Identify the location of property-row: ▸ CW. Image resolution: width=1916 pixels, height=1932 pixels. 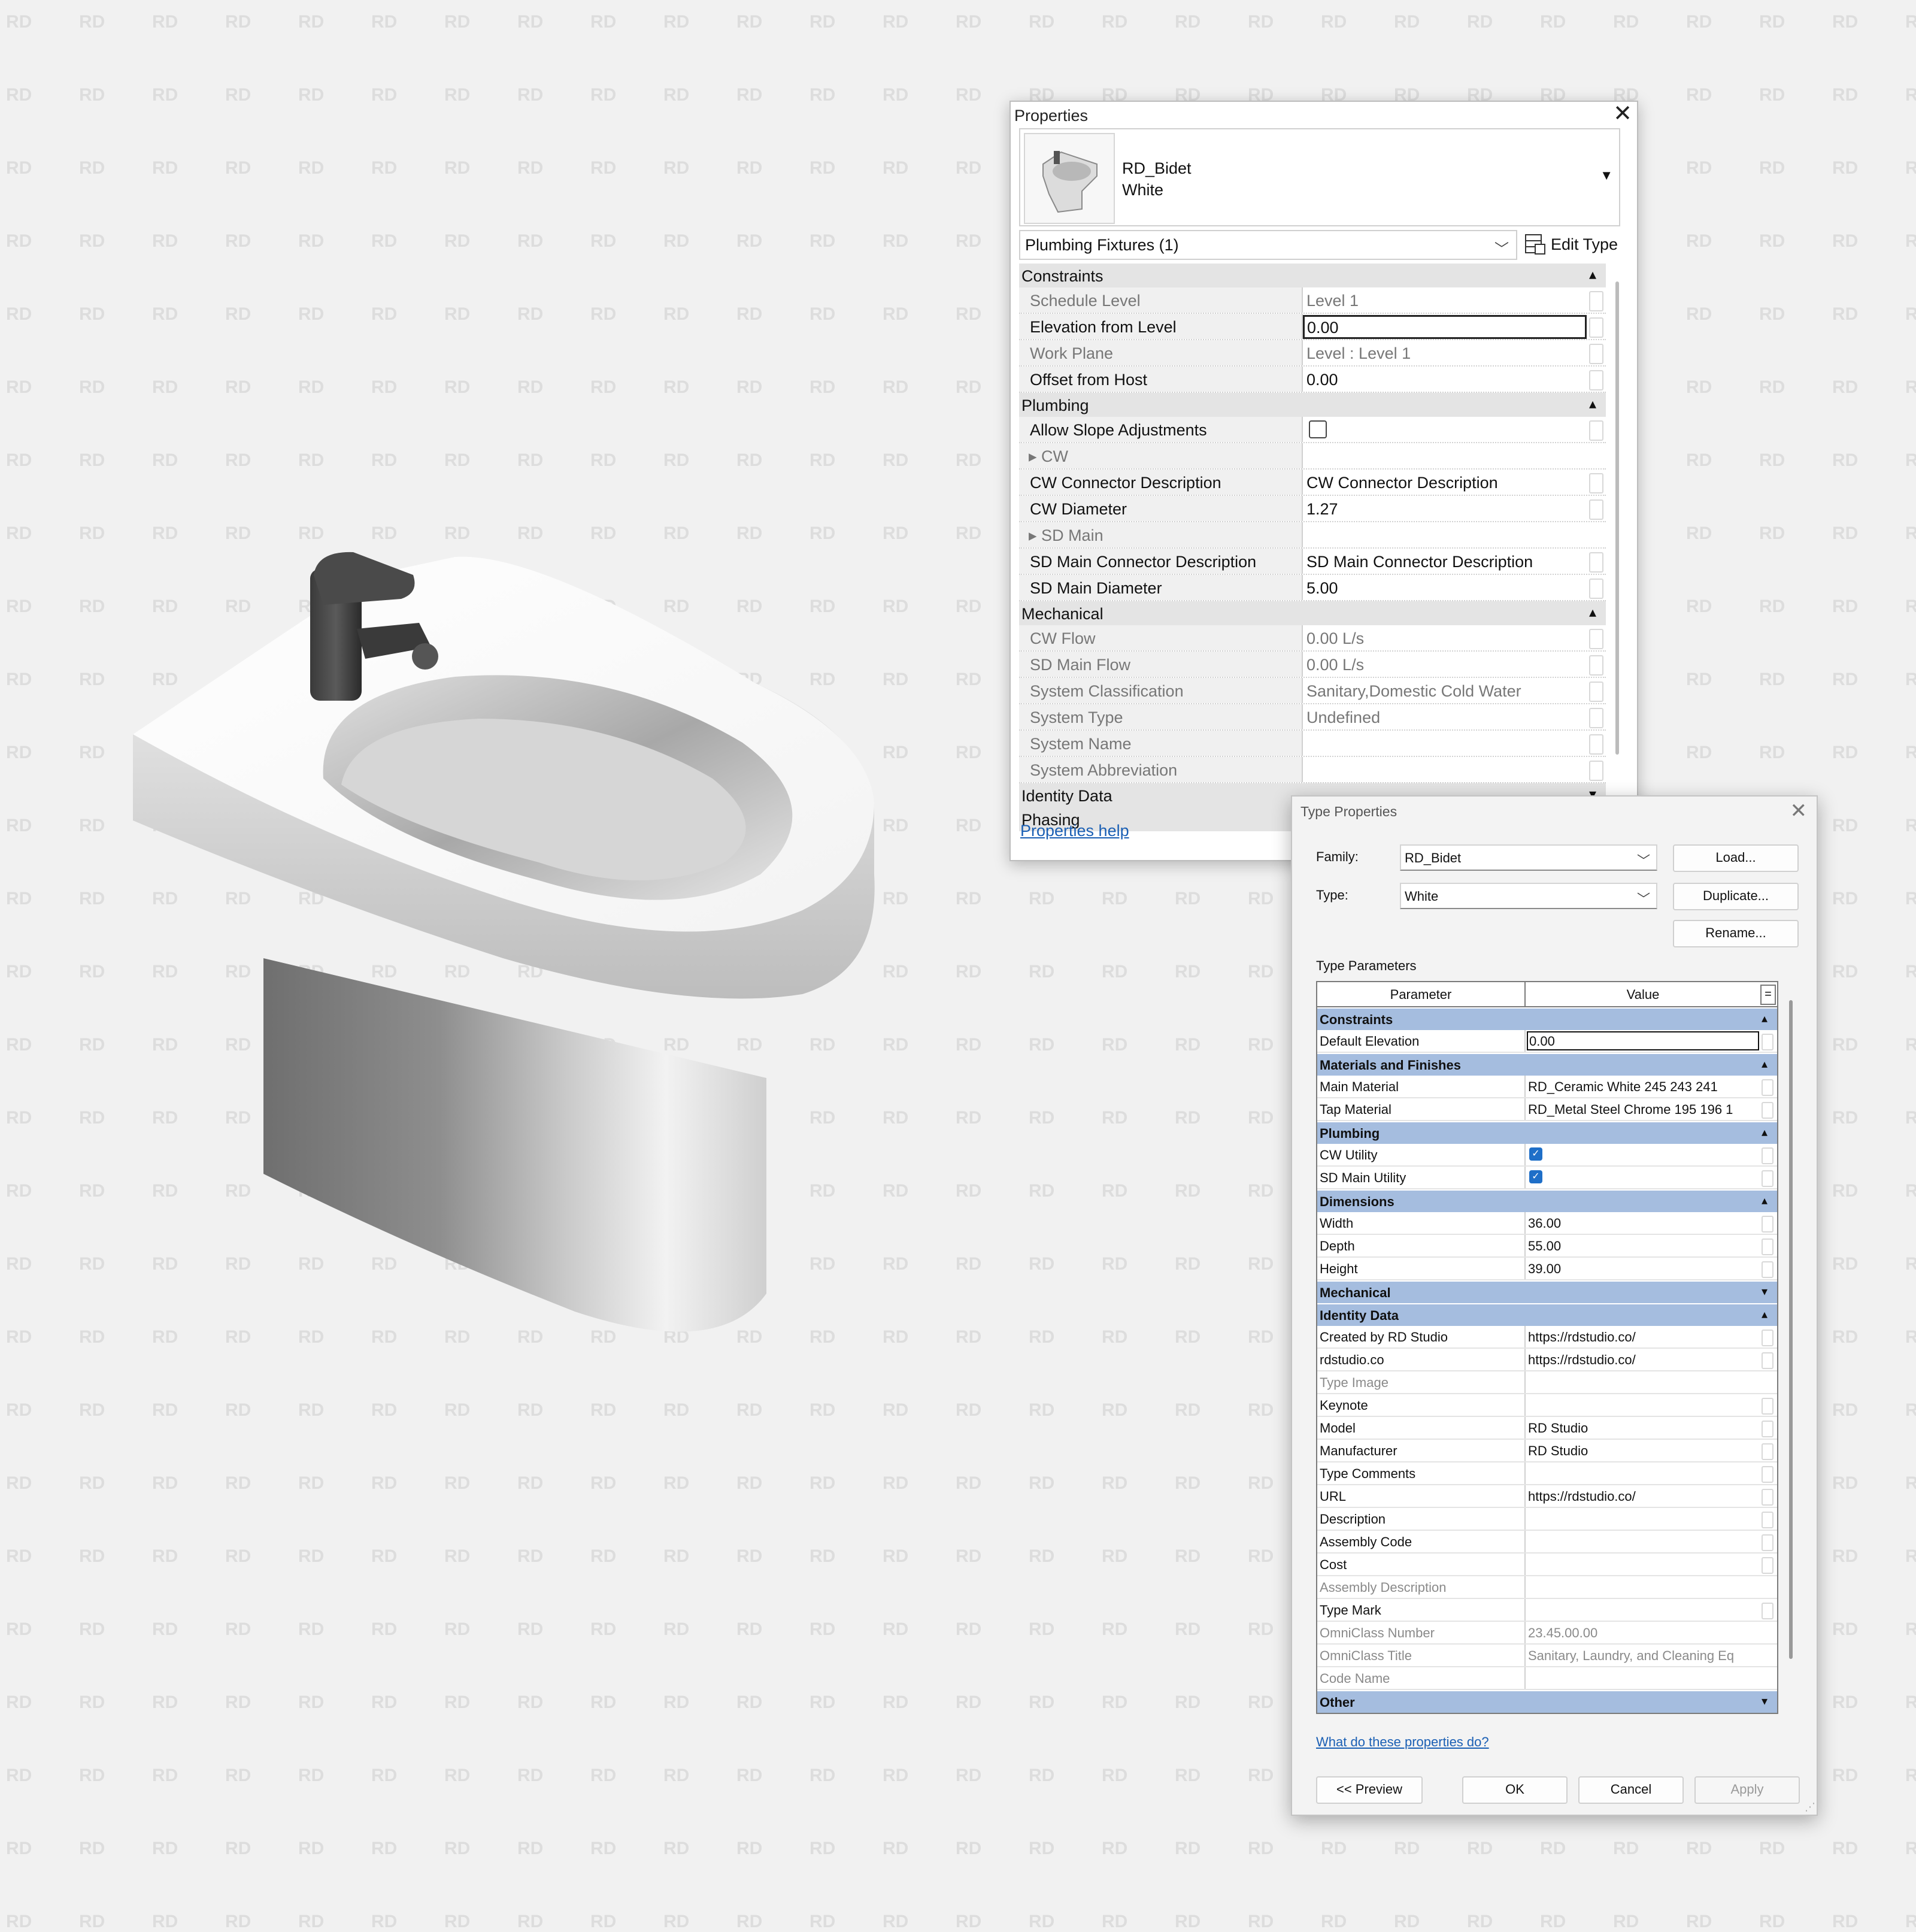
(1312, 456).